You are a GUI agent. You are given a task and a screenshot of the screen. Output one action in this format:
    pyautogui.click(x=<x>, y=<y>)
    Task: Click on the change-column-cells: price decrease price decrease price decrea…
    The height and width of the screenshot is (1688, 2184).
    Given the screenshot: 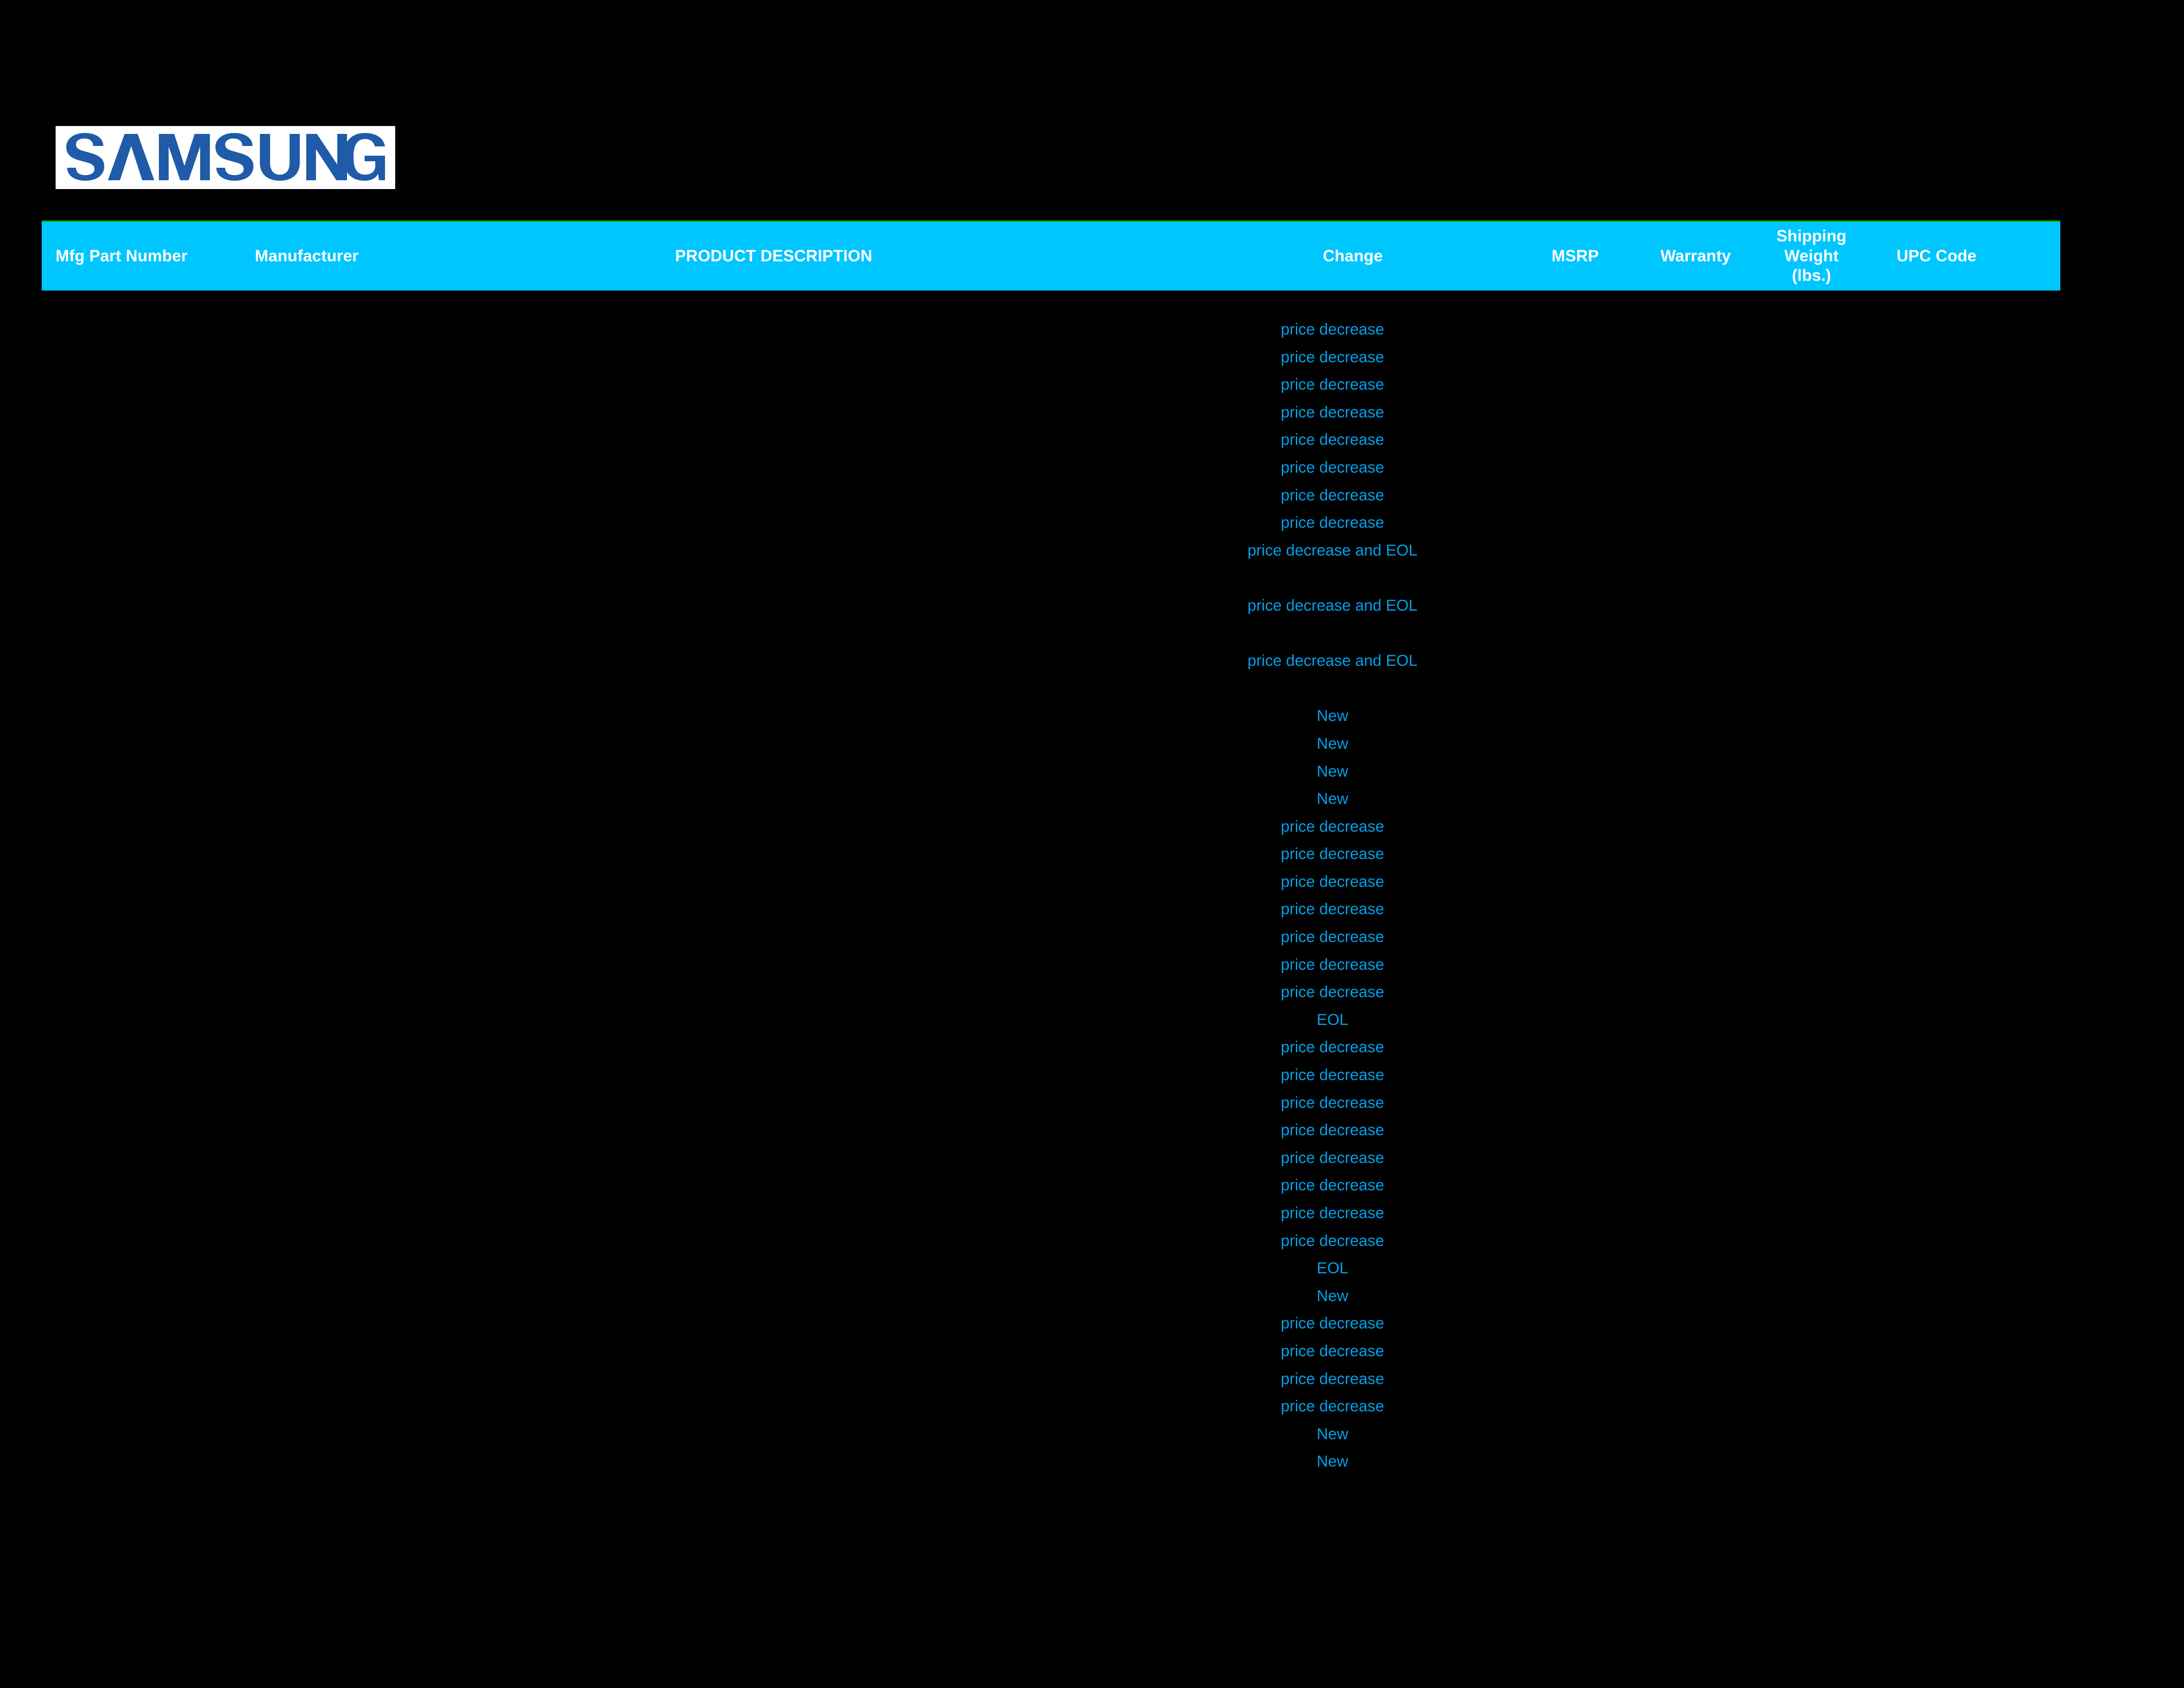 What is the action you would take?
    pyautogui.click(x=1332, y=896)
    